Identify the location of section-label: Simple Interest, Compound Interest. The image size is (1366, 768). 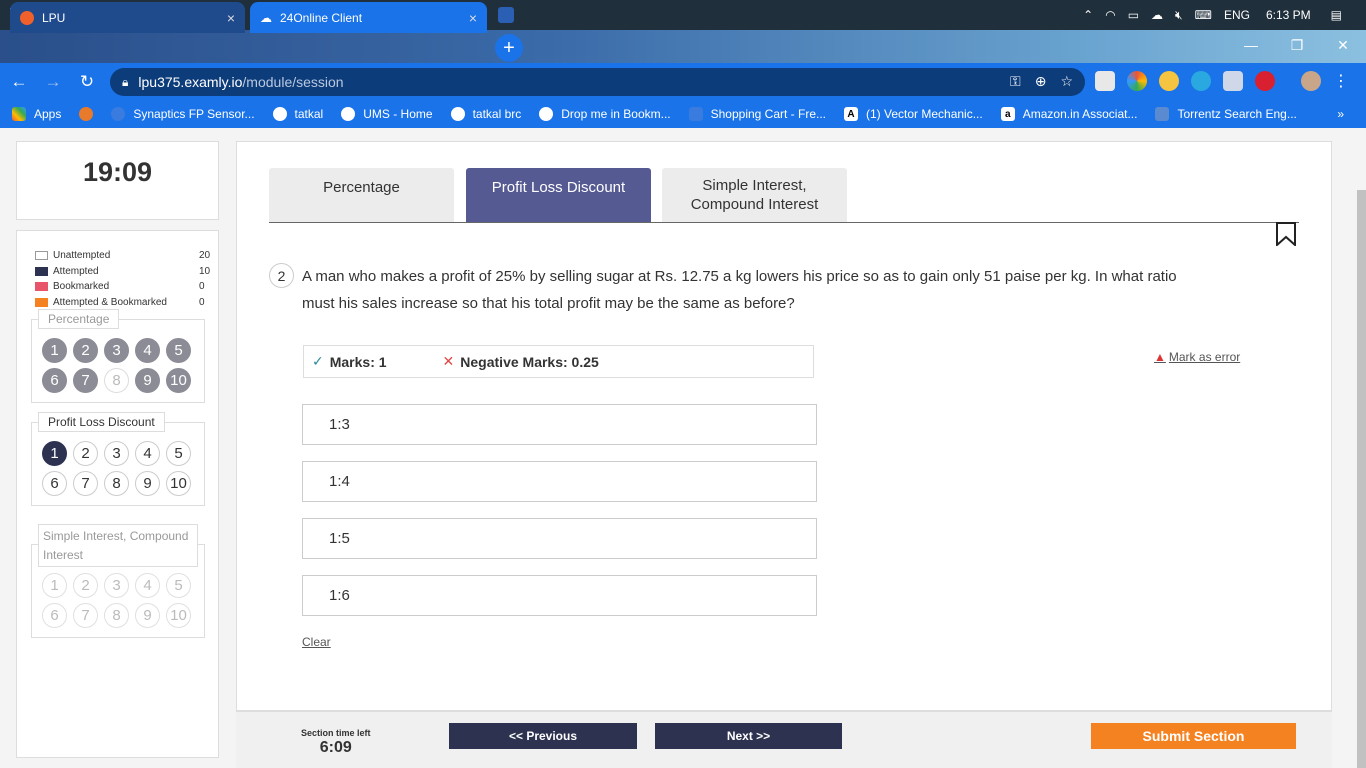
(118, 545).